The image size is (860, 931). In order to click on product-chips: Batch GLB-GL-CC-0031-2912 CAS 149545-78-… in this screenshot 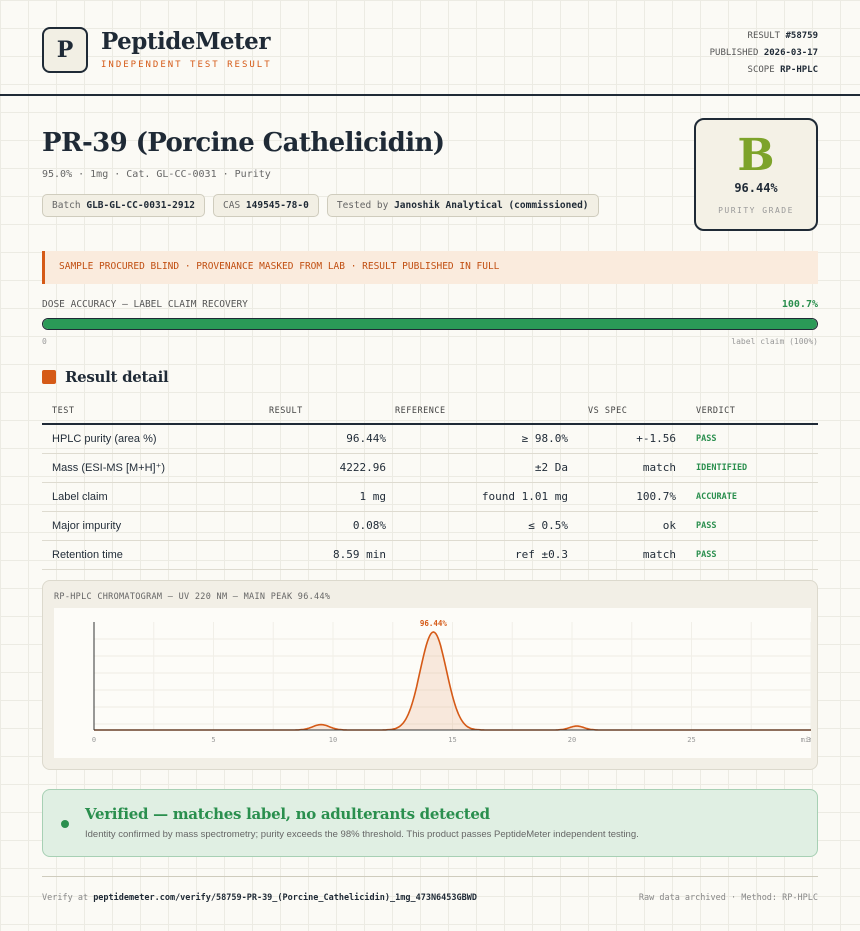, I will do `click(320, 205)`.